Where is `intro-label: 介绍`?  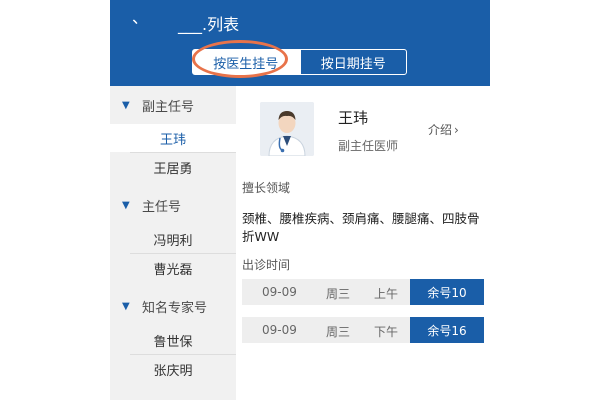 intro-label: 介绍 is located at coordinates (440, 130).